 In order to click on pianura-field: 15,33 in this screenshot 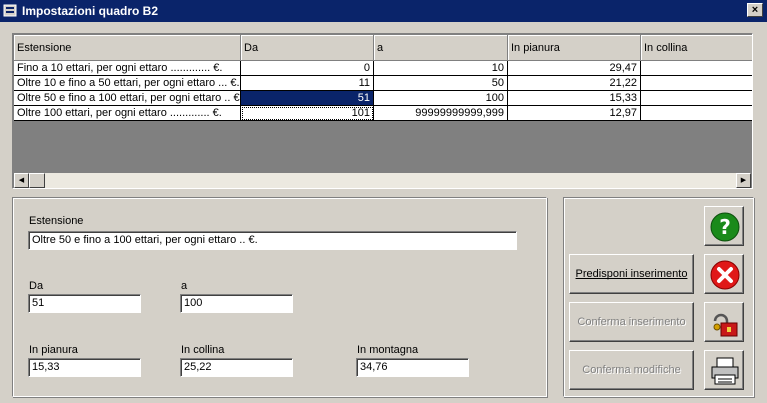, I will do `click(84, 367)`.